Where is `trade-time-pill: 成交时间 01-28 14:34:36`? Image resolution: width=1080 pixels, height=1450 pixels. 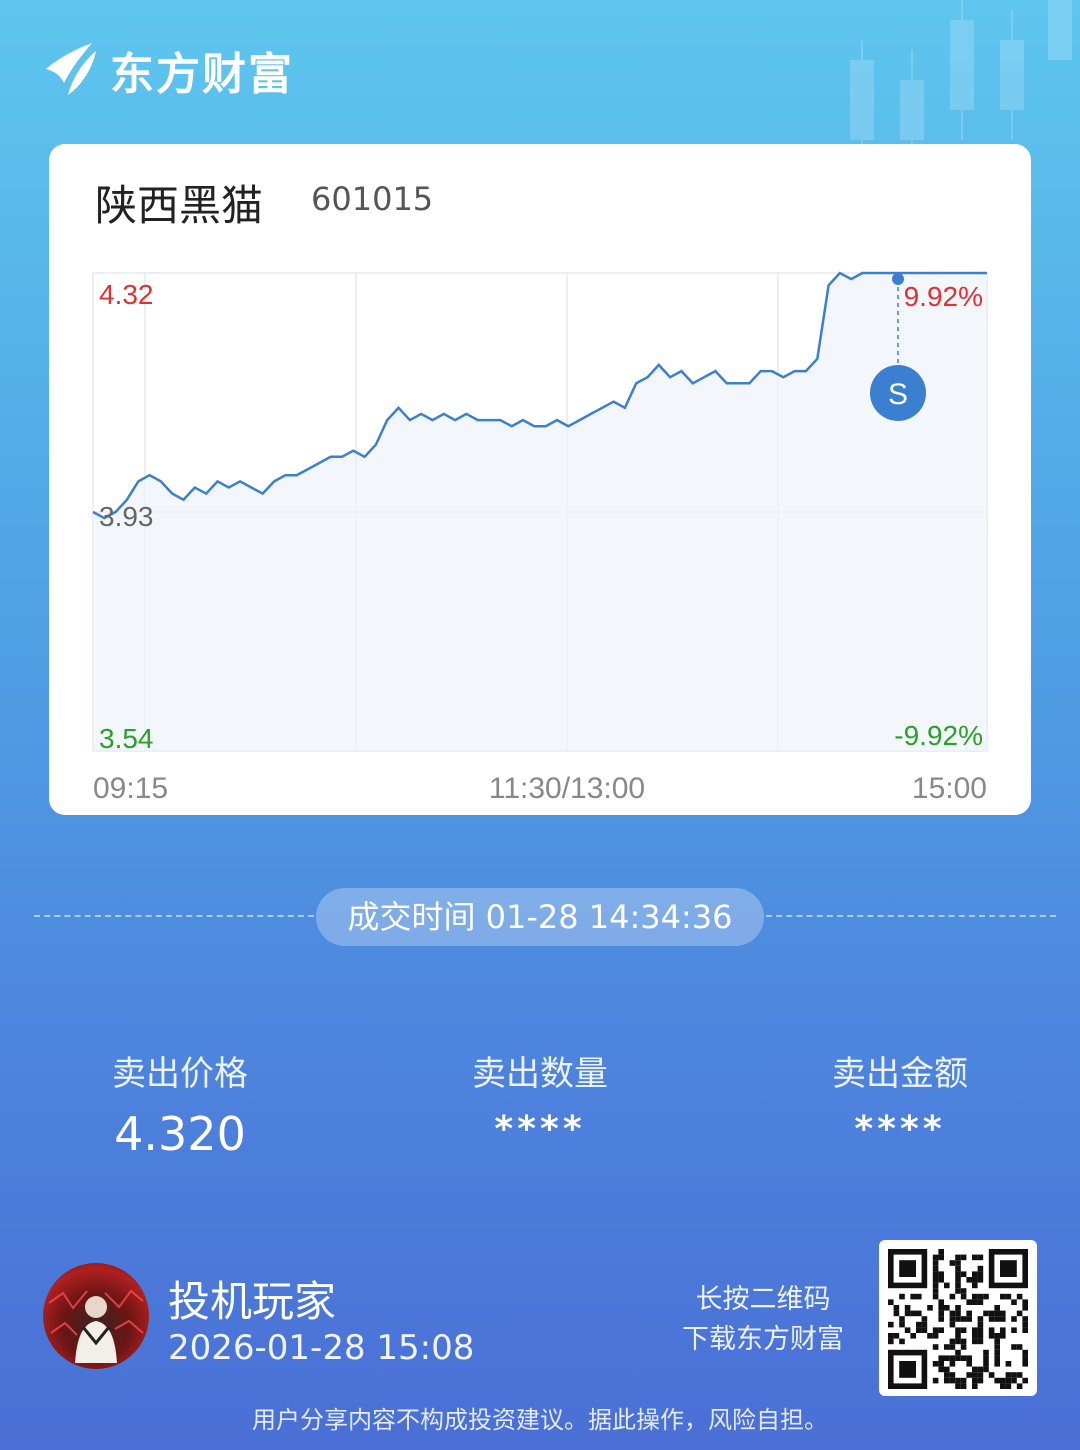
trade-time-pill: 成交时间 01-28 14:34:36 is located at coordinates (540, 917).